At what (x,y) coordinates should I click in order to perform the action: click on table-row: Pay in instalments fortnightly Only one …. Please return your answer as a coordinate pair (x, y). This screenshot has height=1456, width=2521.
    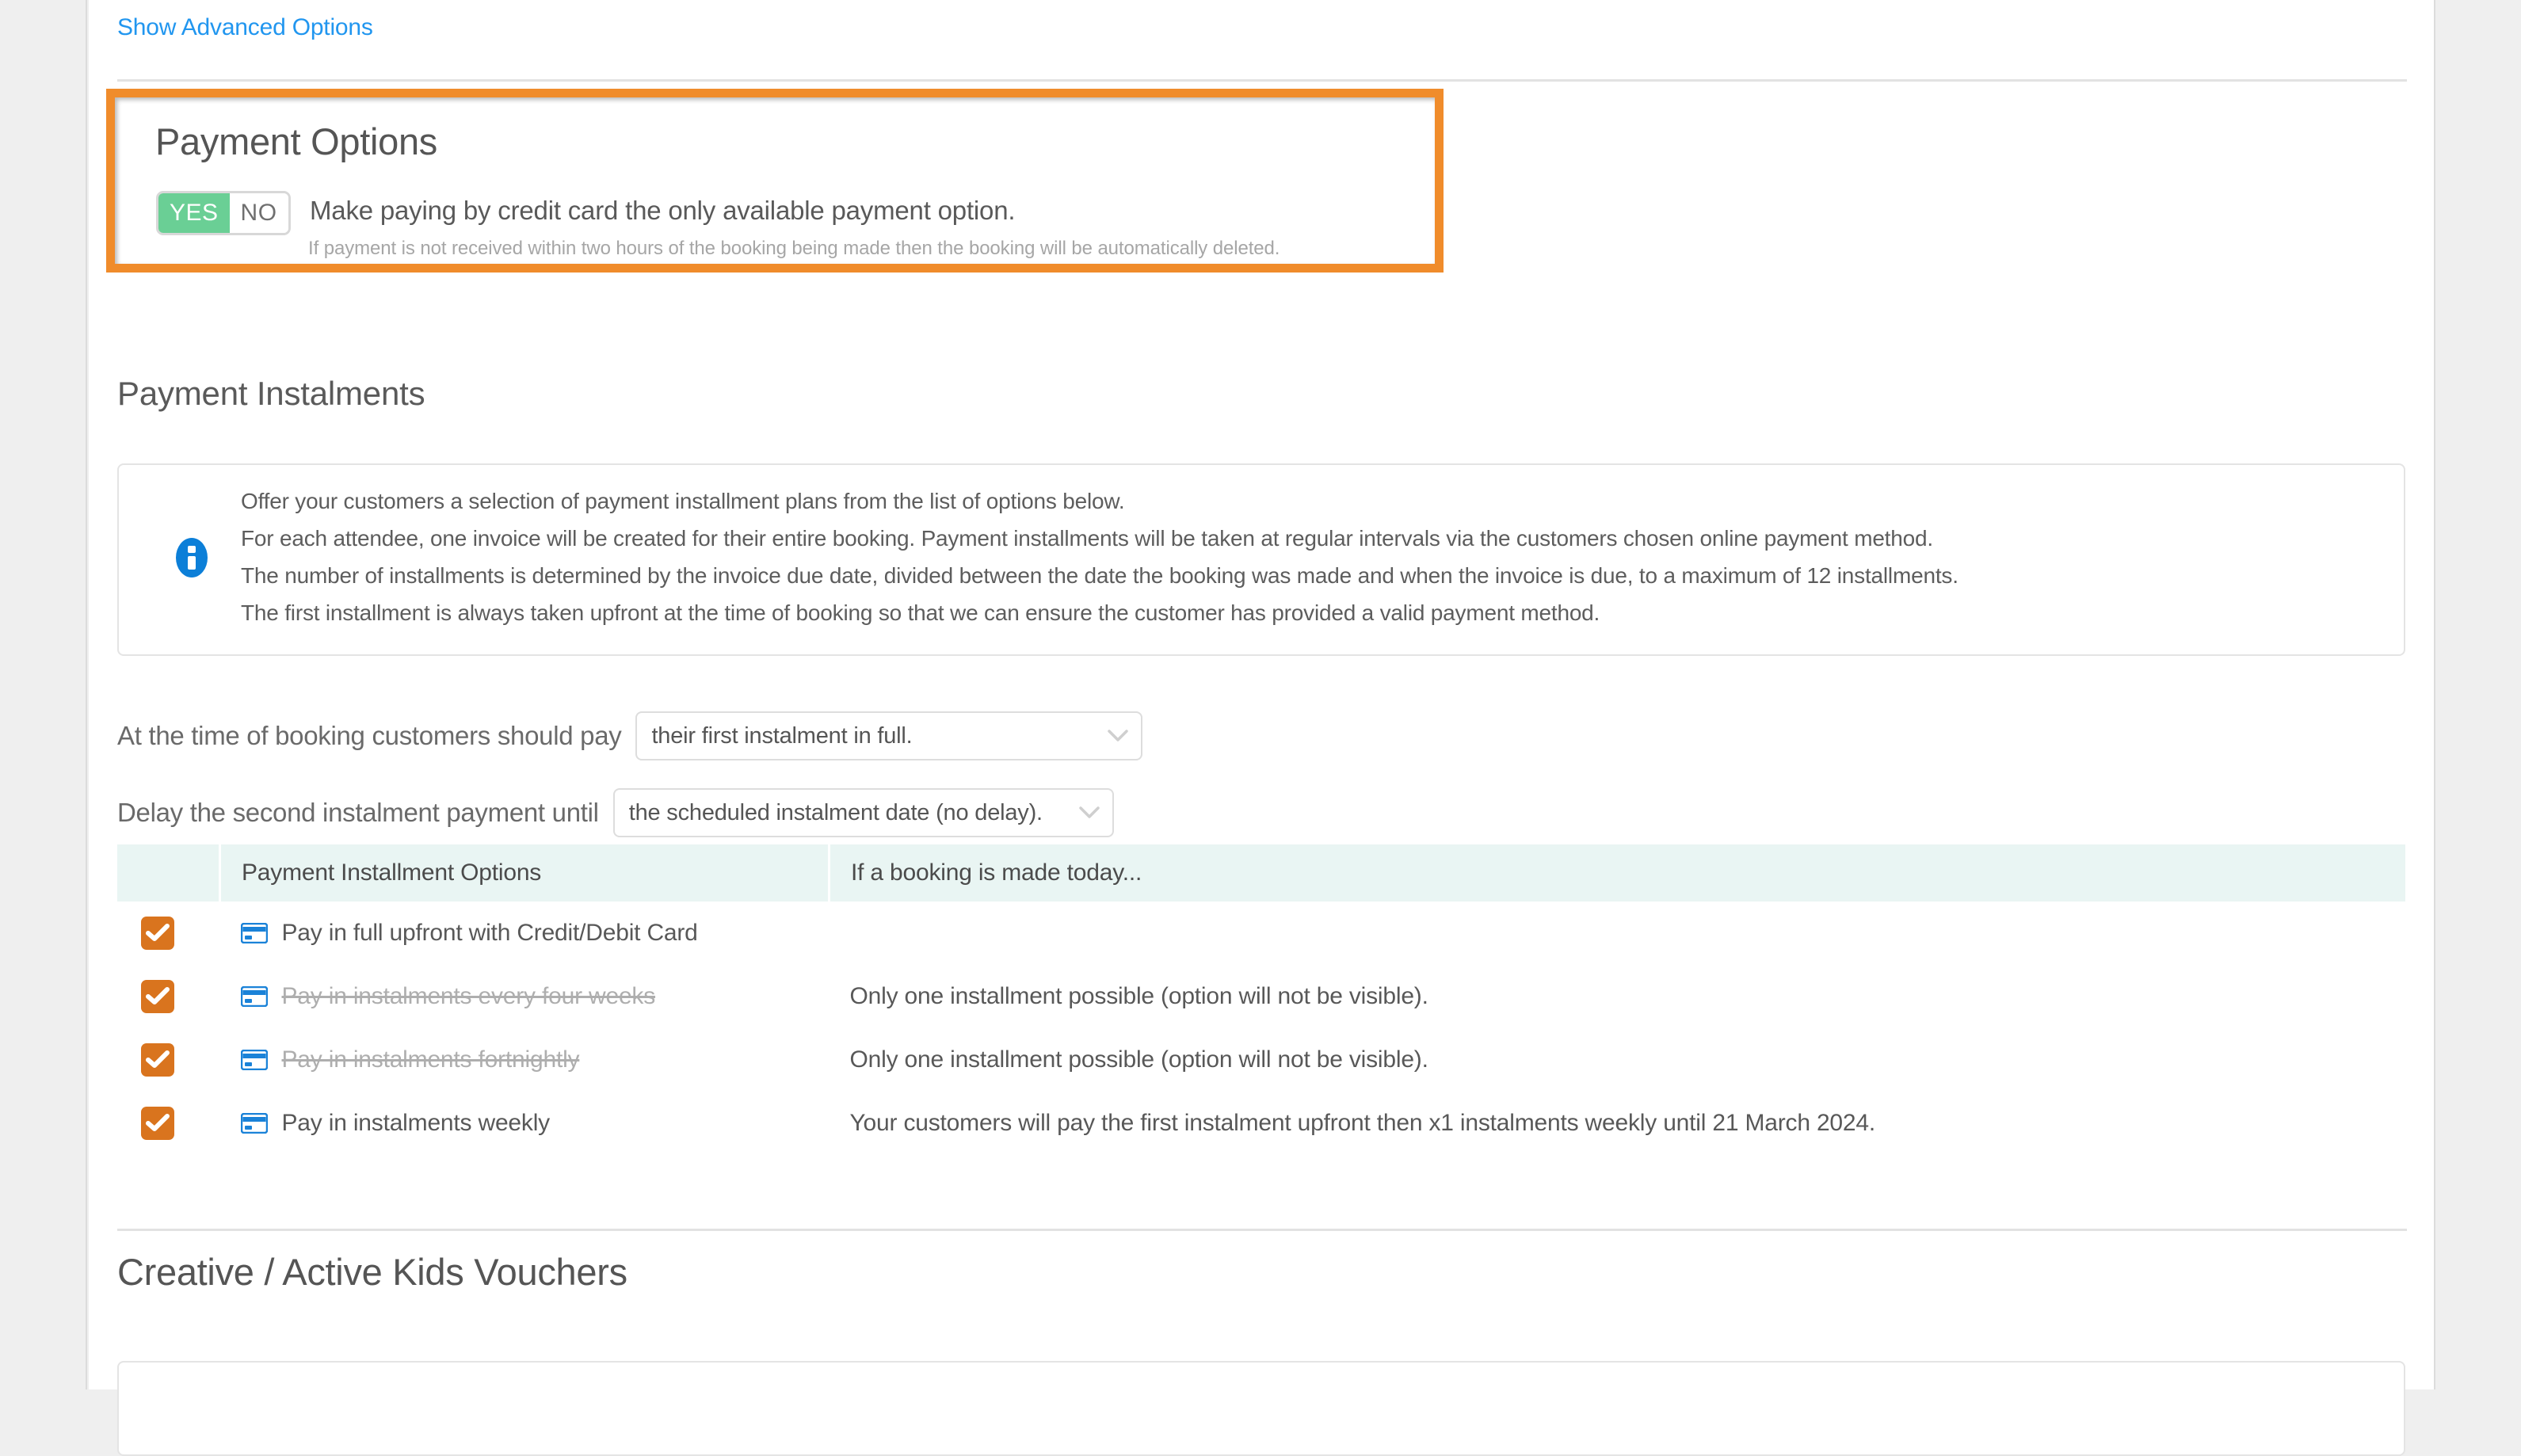
    Looking at the image, I should click on (1261, 1060).